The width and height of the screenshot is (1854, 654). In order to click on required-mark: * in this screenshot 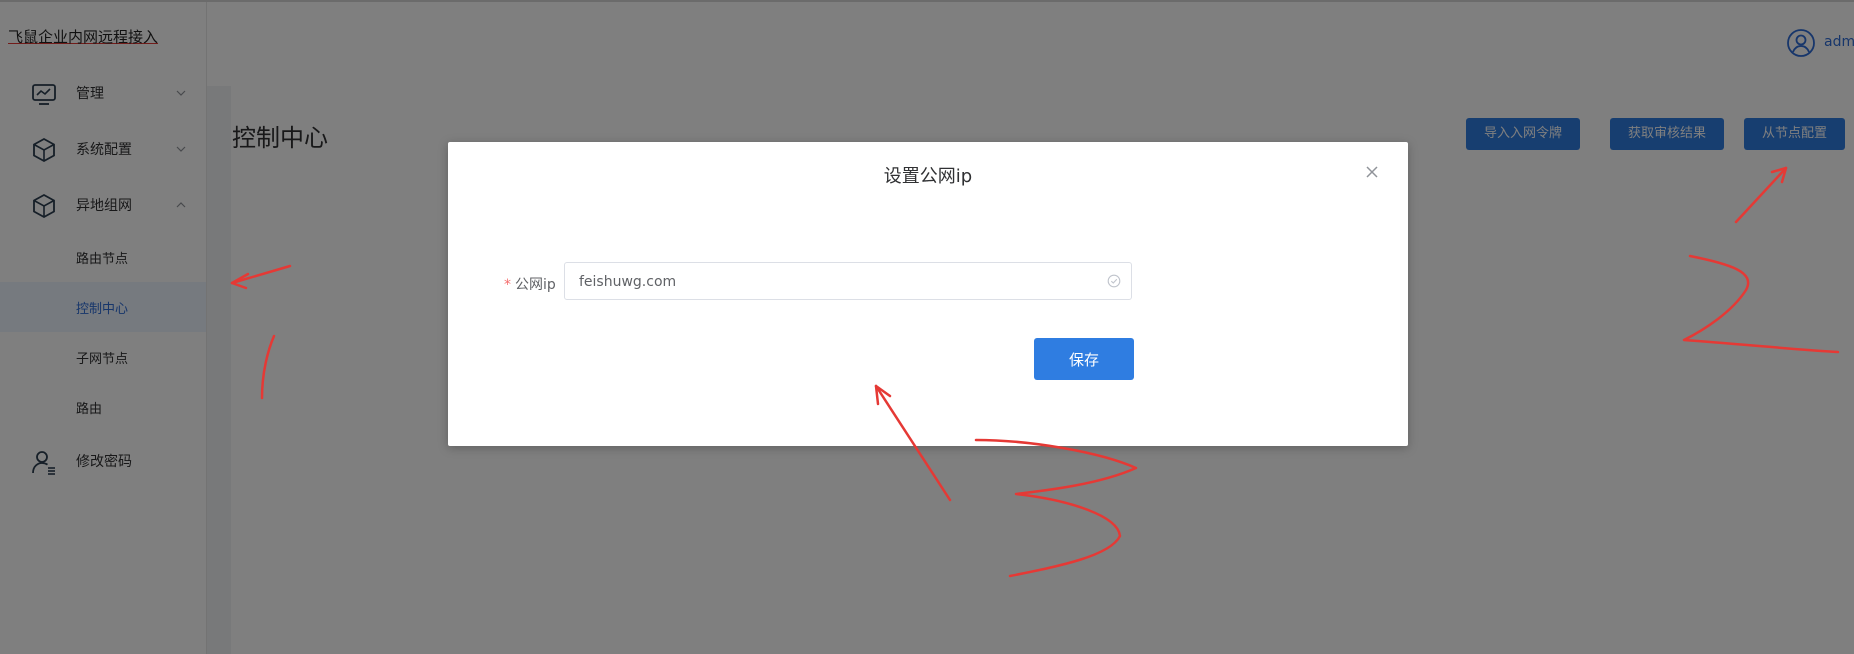, I will do `click(507, 285)`.